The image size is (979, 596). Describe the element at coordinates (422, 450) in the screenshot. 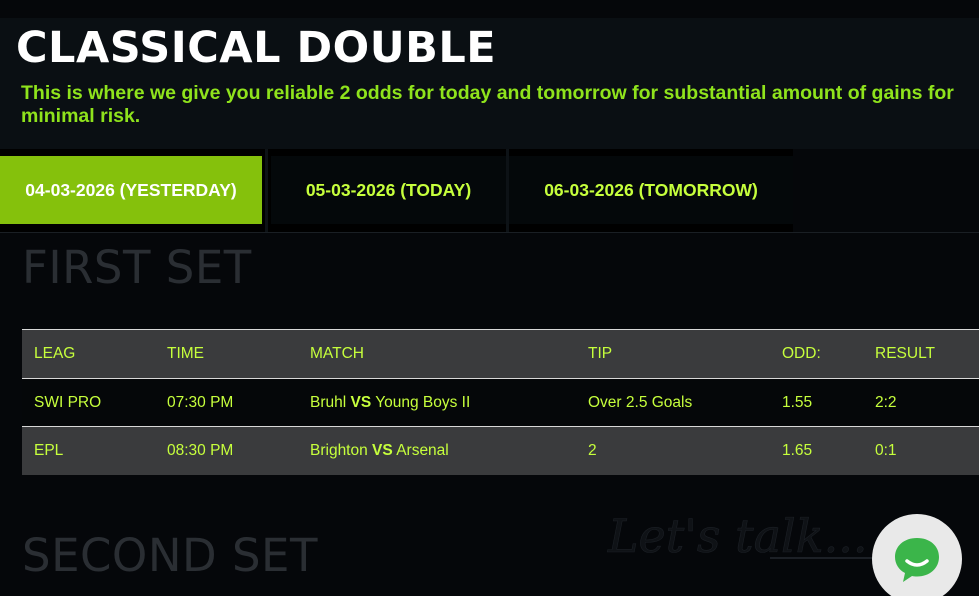

I see `match-away: Arsenal` at that location.